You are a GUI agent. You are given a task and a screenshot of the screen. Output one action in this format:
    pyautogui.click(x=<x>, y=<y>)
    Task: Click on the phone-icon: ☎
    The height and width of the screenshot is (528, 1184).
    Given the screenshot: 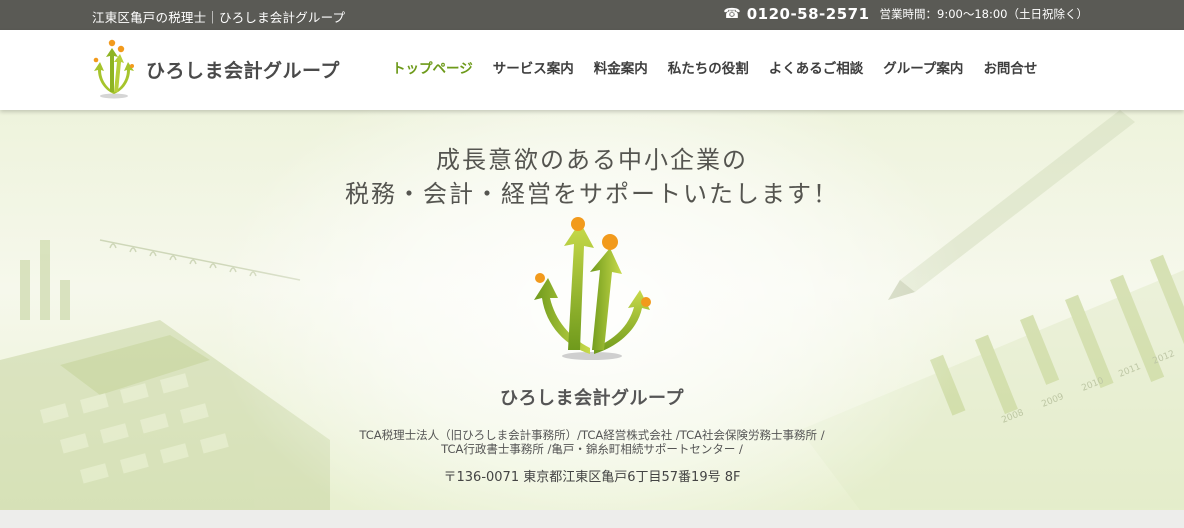 What is the action you would take?
    pyautogui.click(x=732, y=14)
    